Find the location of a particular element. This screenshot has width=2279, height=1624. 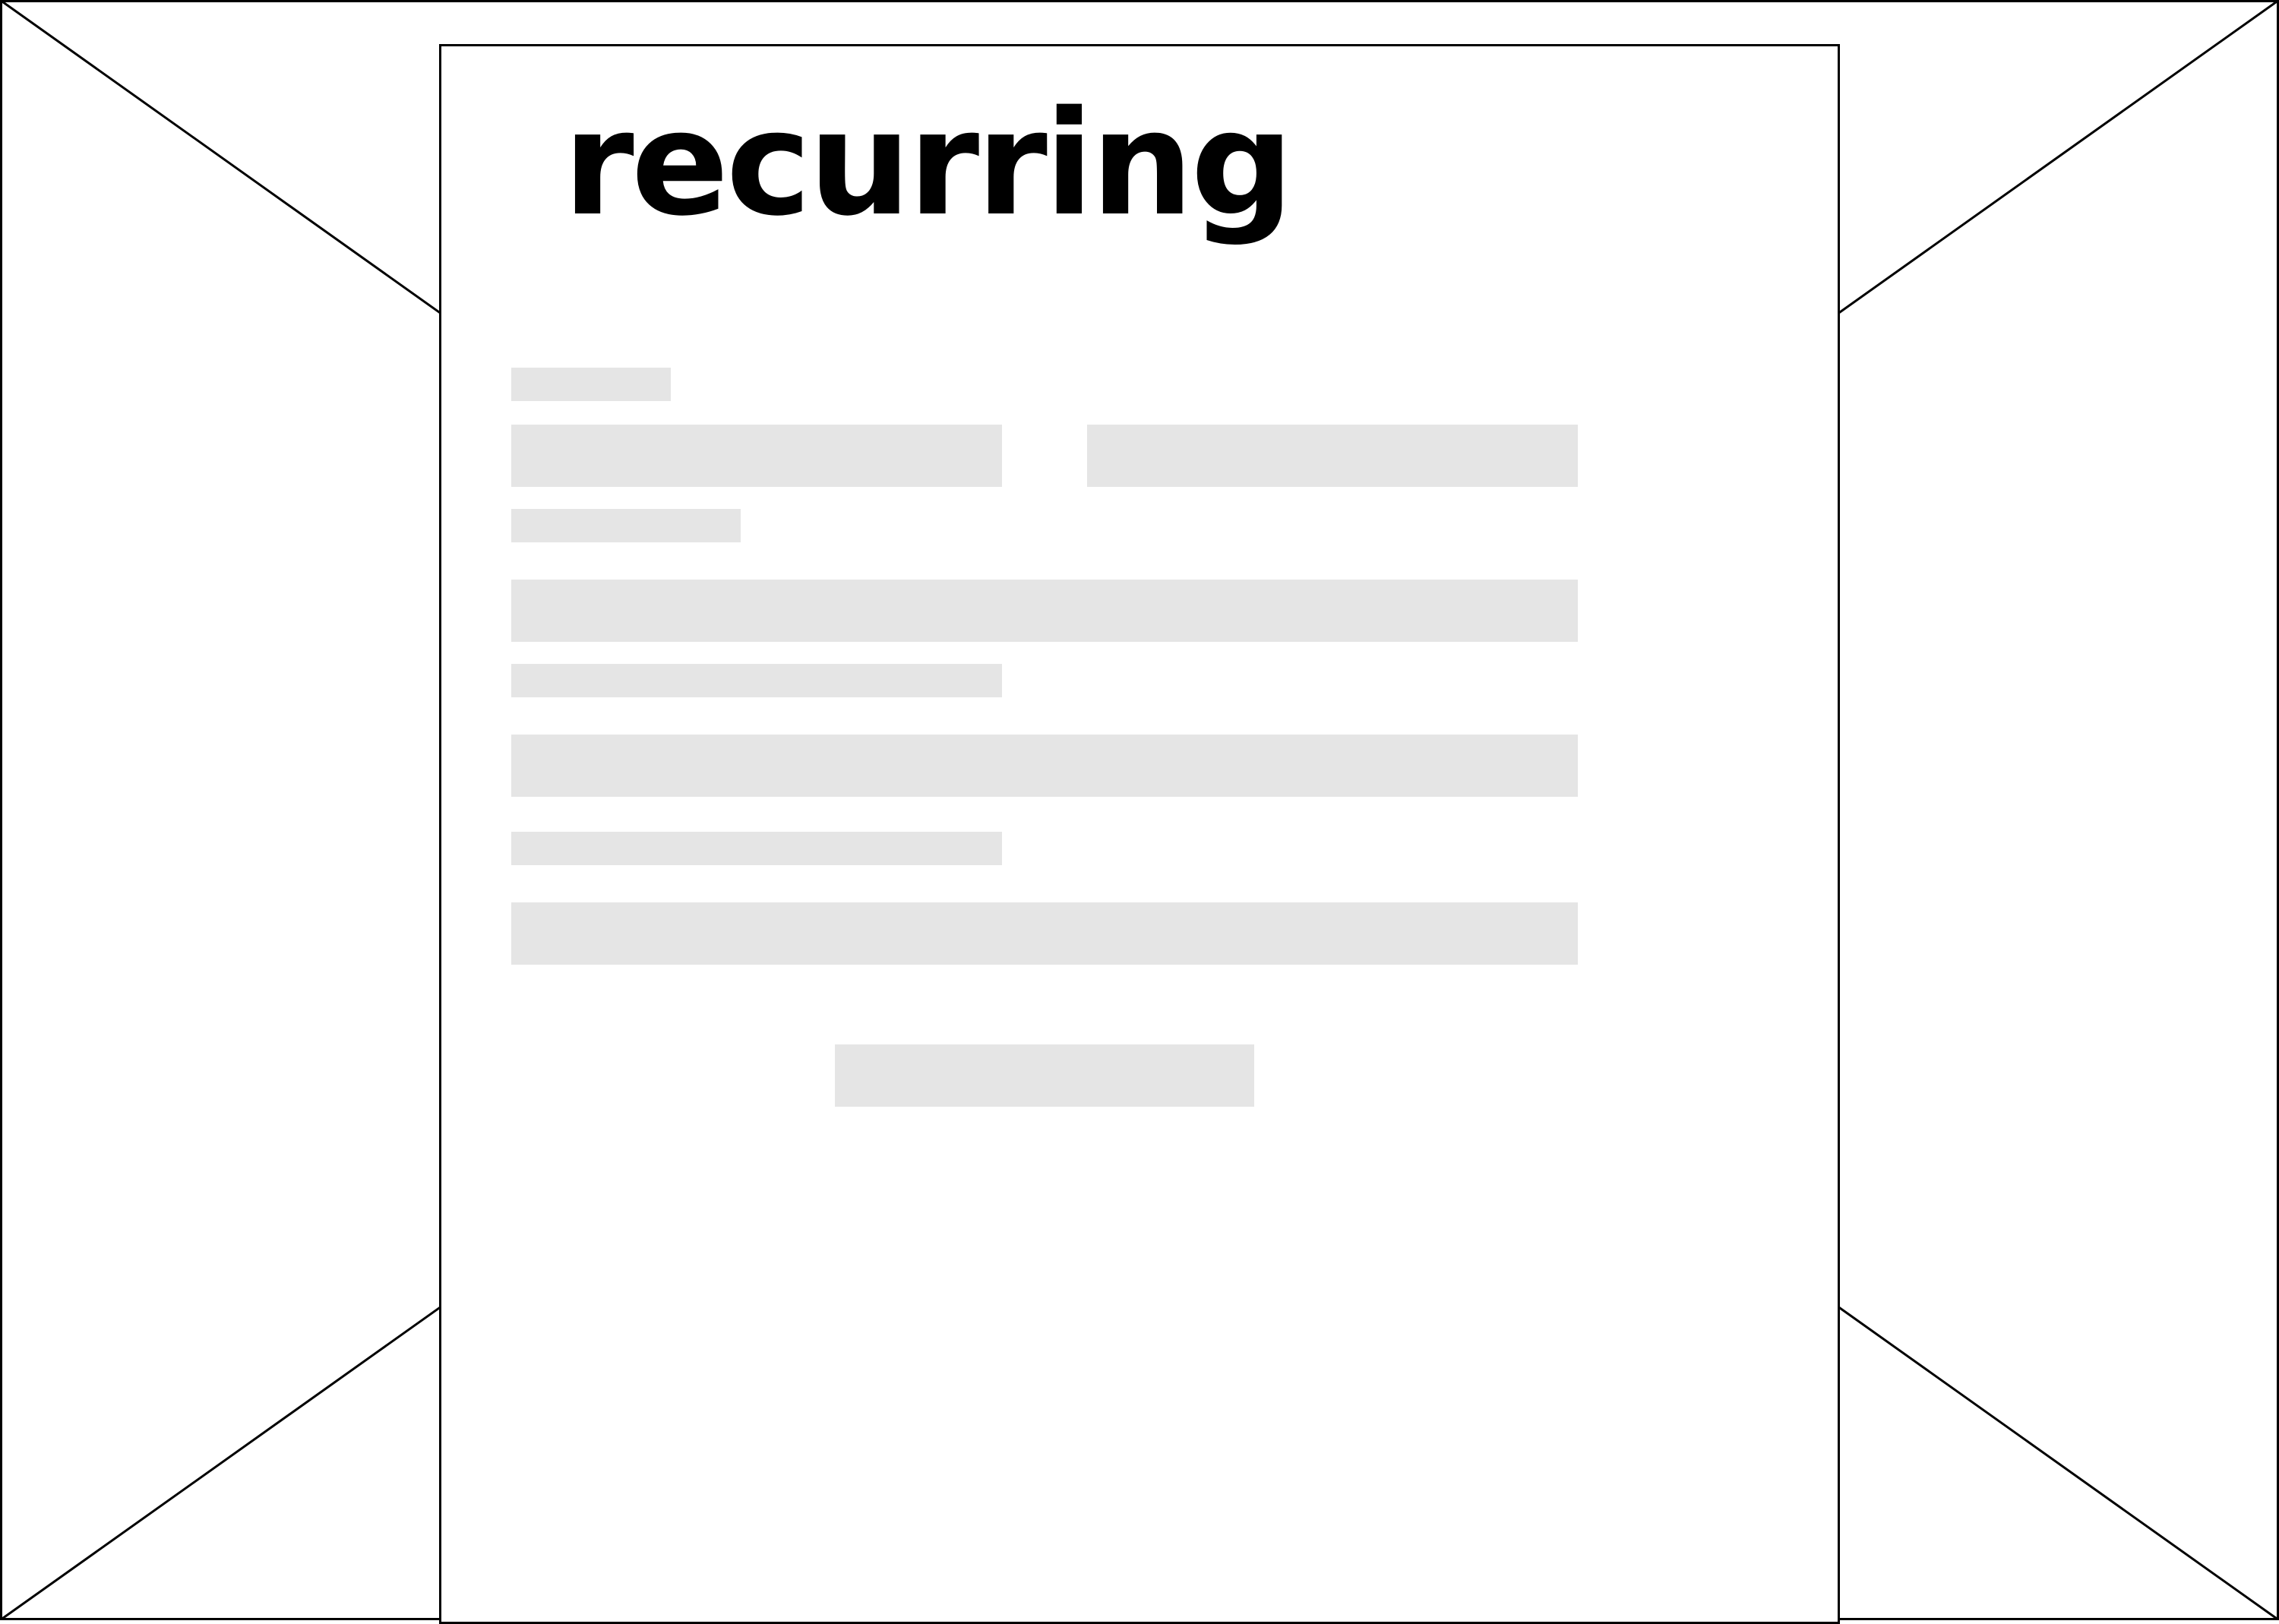

placeholder-submit-button is located at coordinates (1045, 1075).